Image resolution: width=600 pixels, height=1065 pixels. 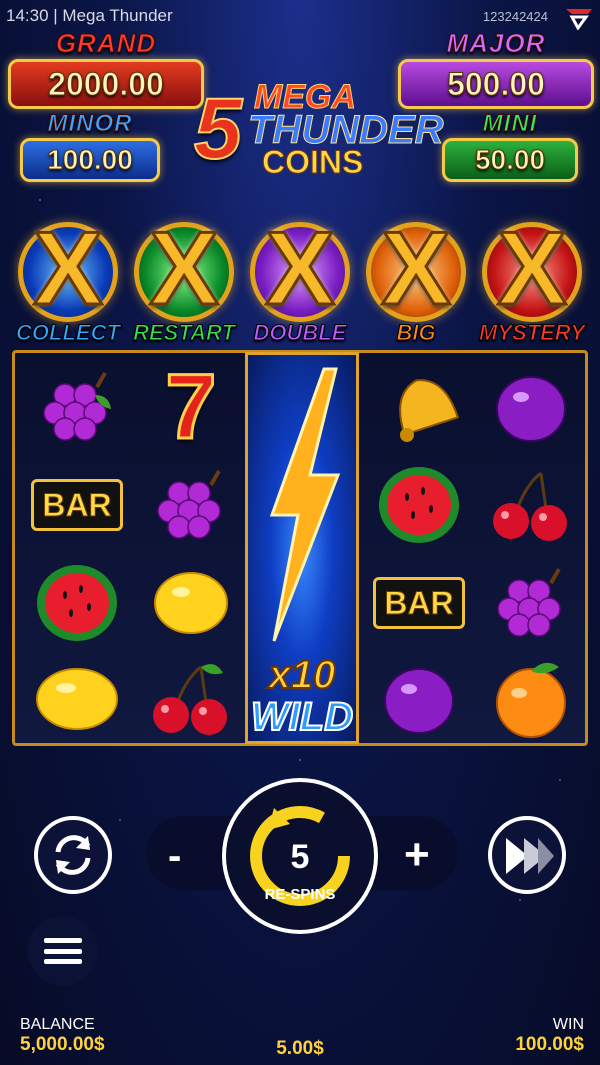 What do you see at coordinates (57, 1024) in the screenshot?
I see `balance-label: BALANCE` at bounding box center [57, 1024].